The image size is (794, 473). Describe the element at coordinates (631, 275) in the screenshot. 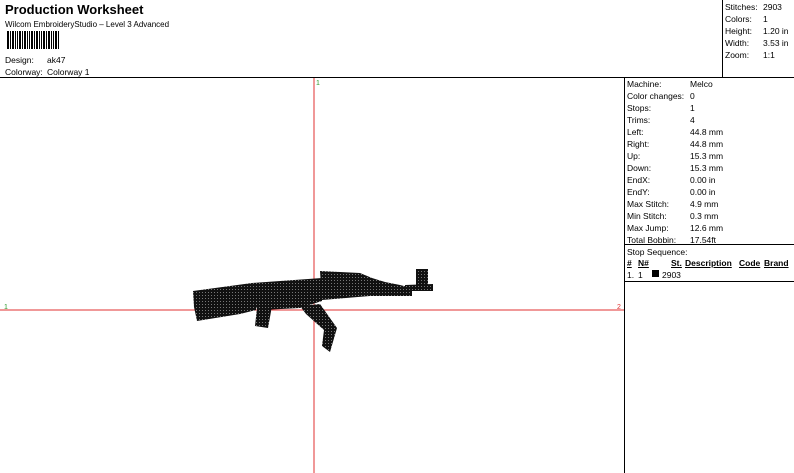

I see `stop-row-index: 1.` at that location.